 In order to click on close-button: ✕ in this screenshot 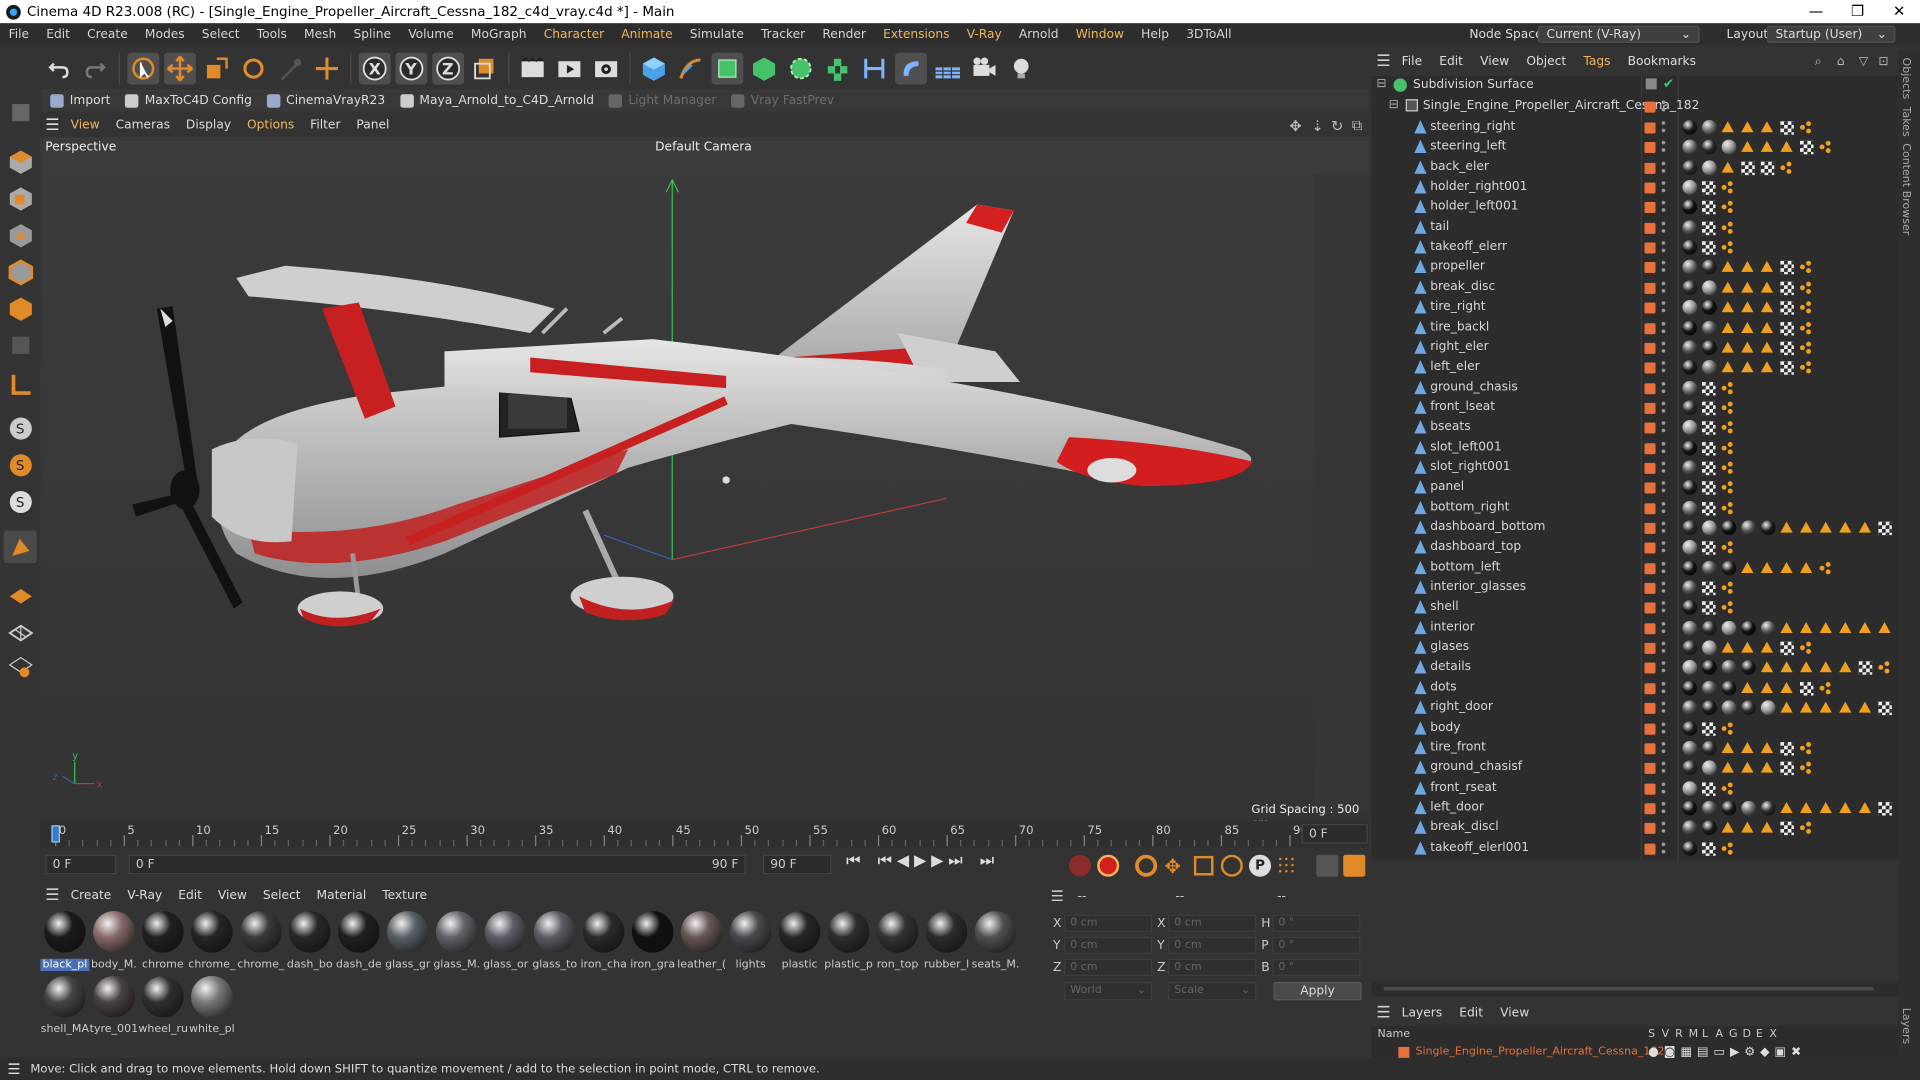, I will do `click(1899, 11)`.